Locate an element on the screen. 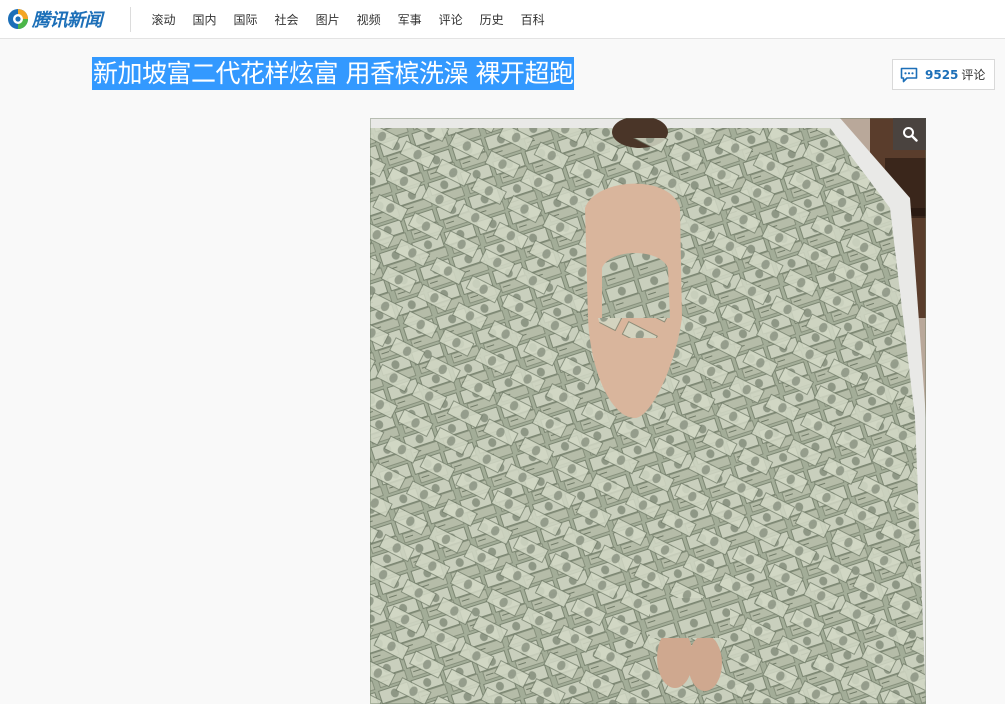 The height and width of the screenshot is (704, 1005). nav-item-society: 社会 is located at coordinates (287, 19).